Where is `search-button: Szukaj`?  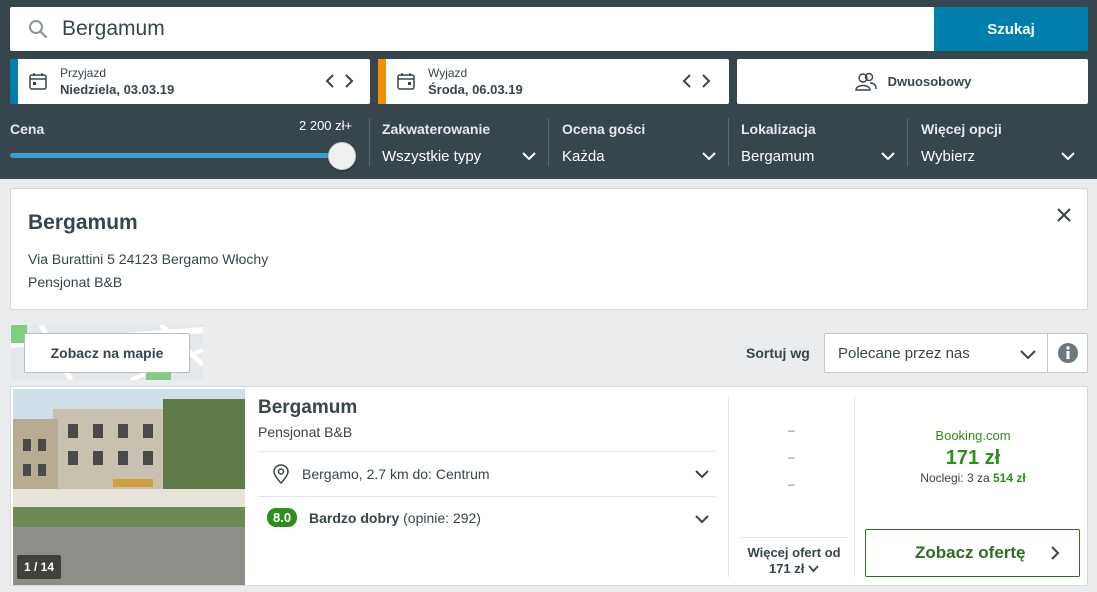
search-button: Szukaj is located at coordinates (1011, 29).